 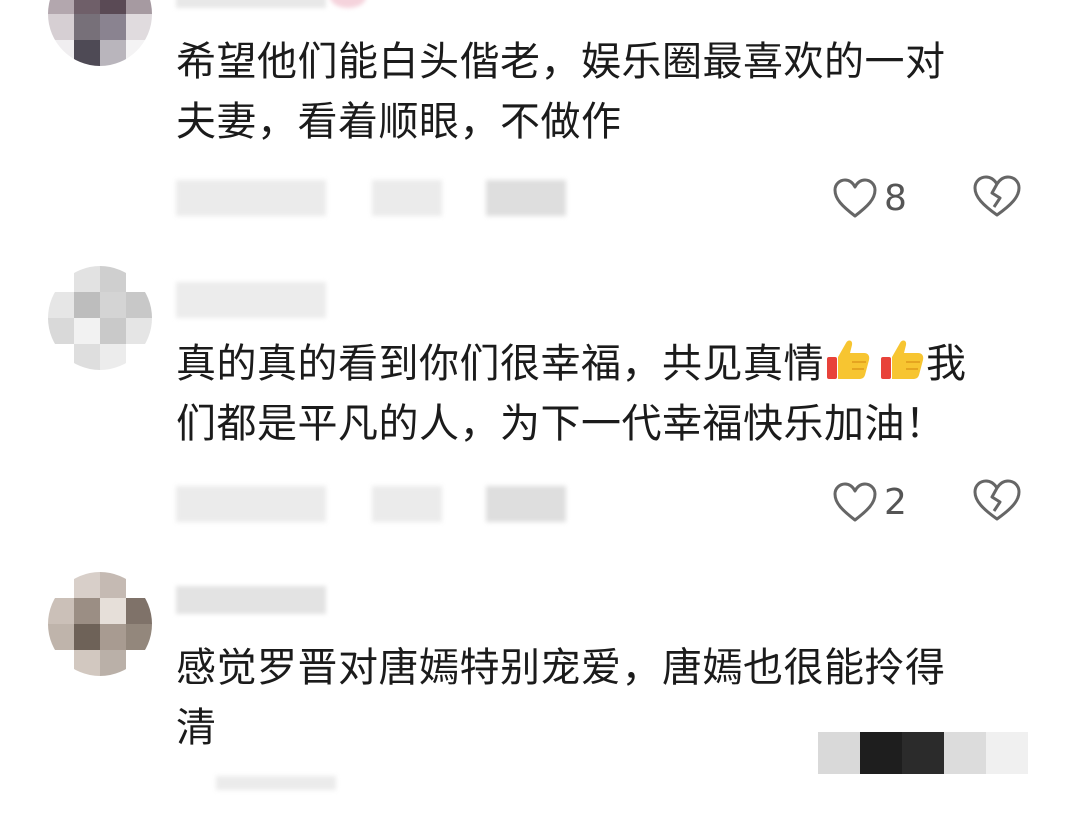 What do you see at coordinates (348, 4) in the screenshot?
I see `user-badge` at bounding box center [348, 4].